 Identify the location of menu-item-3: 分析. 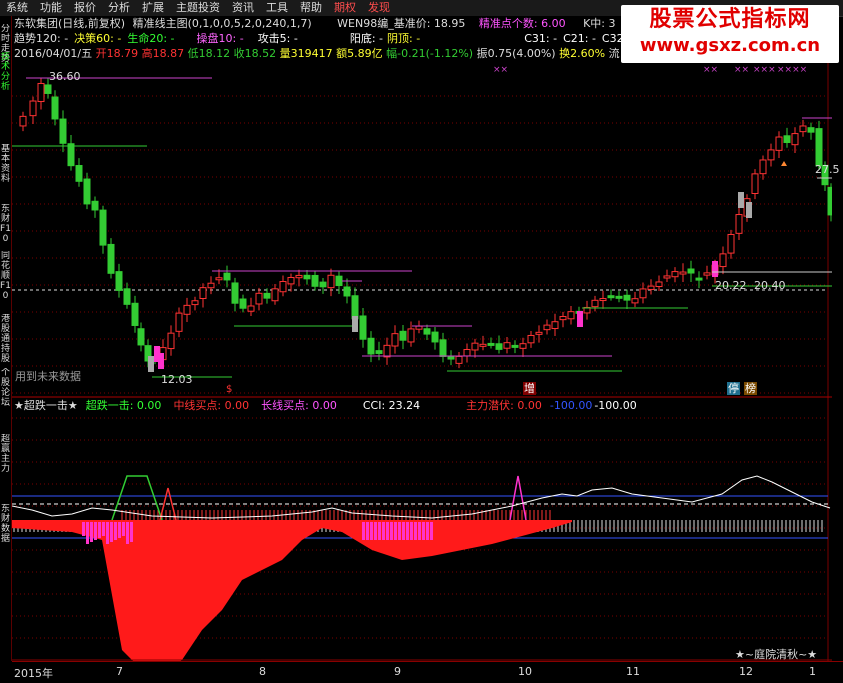
(119, 8).